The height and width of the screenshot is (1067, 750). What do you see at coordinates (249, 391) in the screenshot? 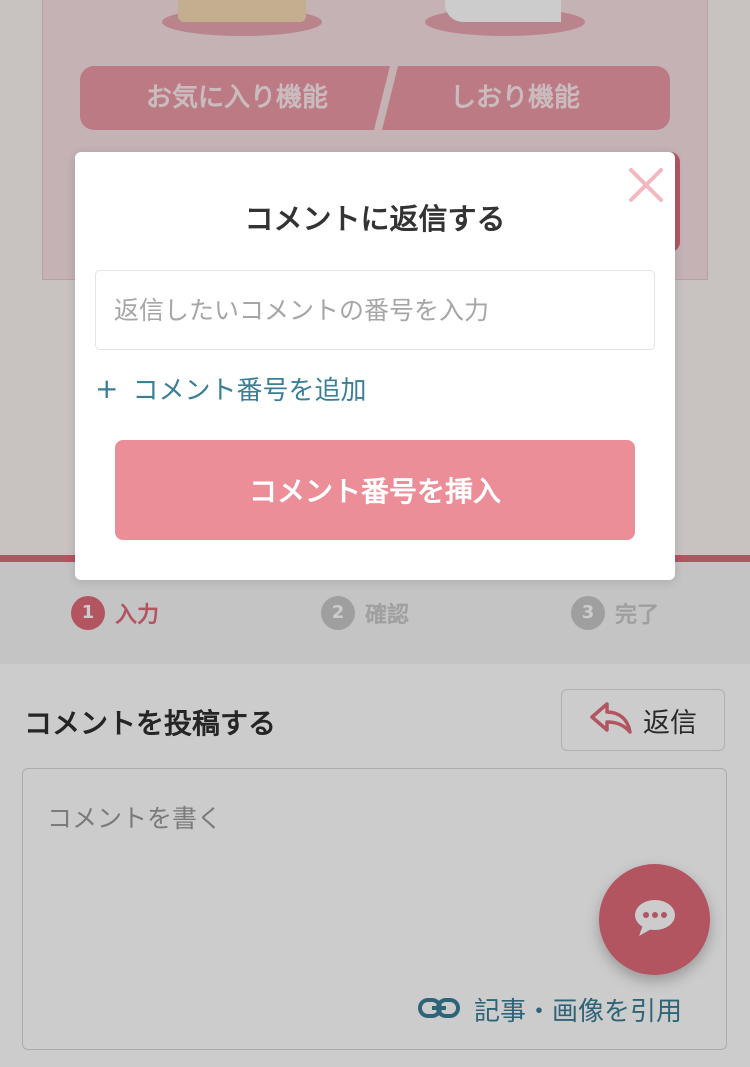
I see `add-comment-number-label: コメント番号を追加` at bounding box center [249, 391].